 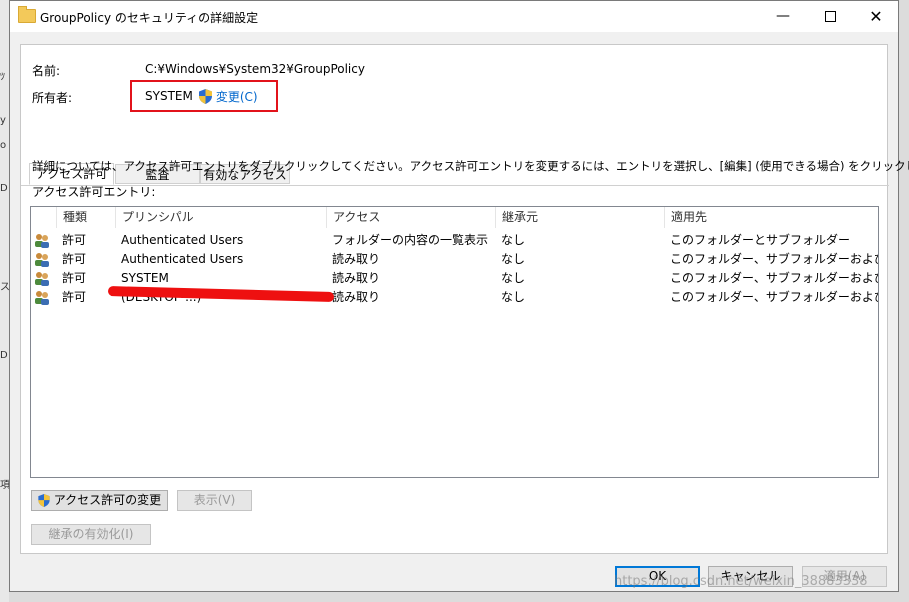 What do you see at coordinates (214, 500) in the screenshot?
I see `view-button: 表示(V)` at bounding box center [214, 500].